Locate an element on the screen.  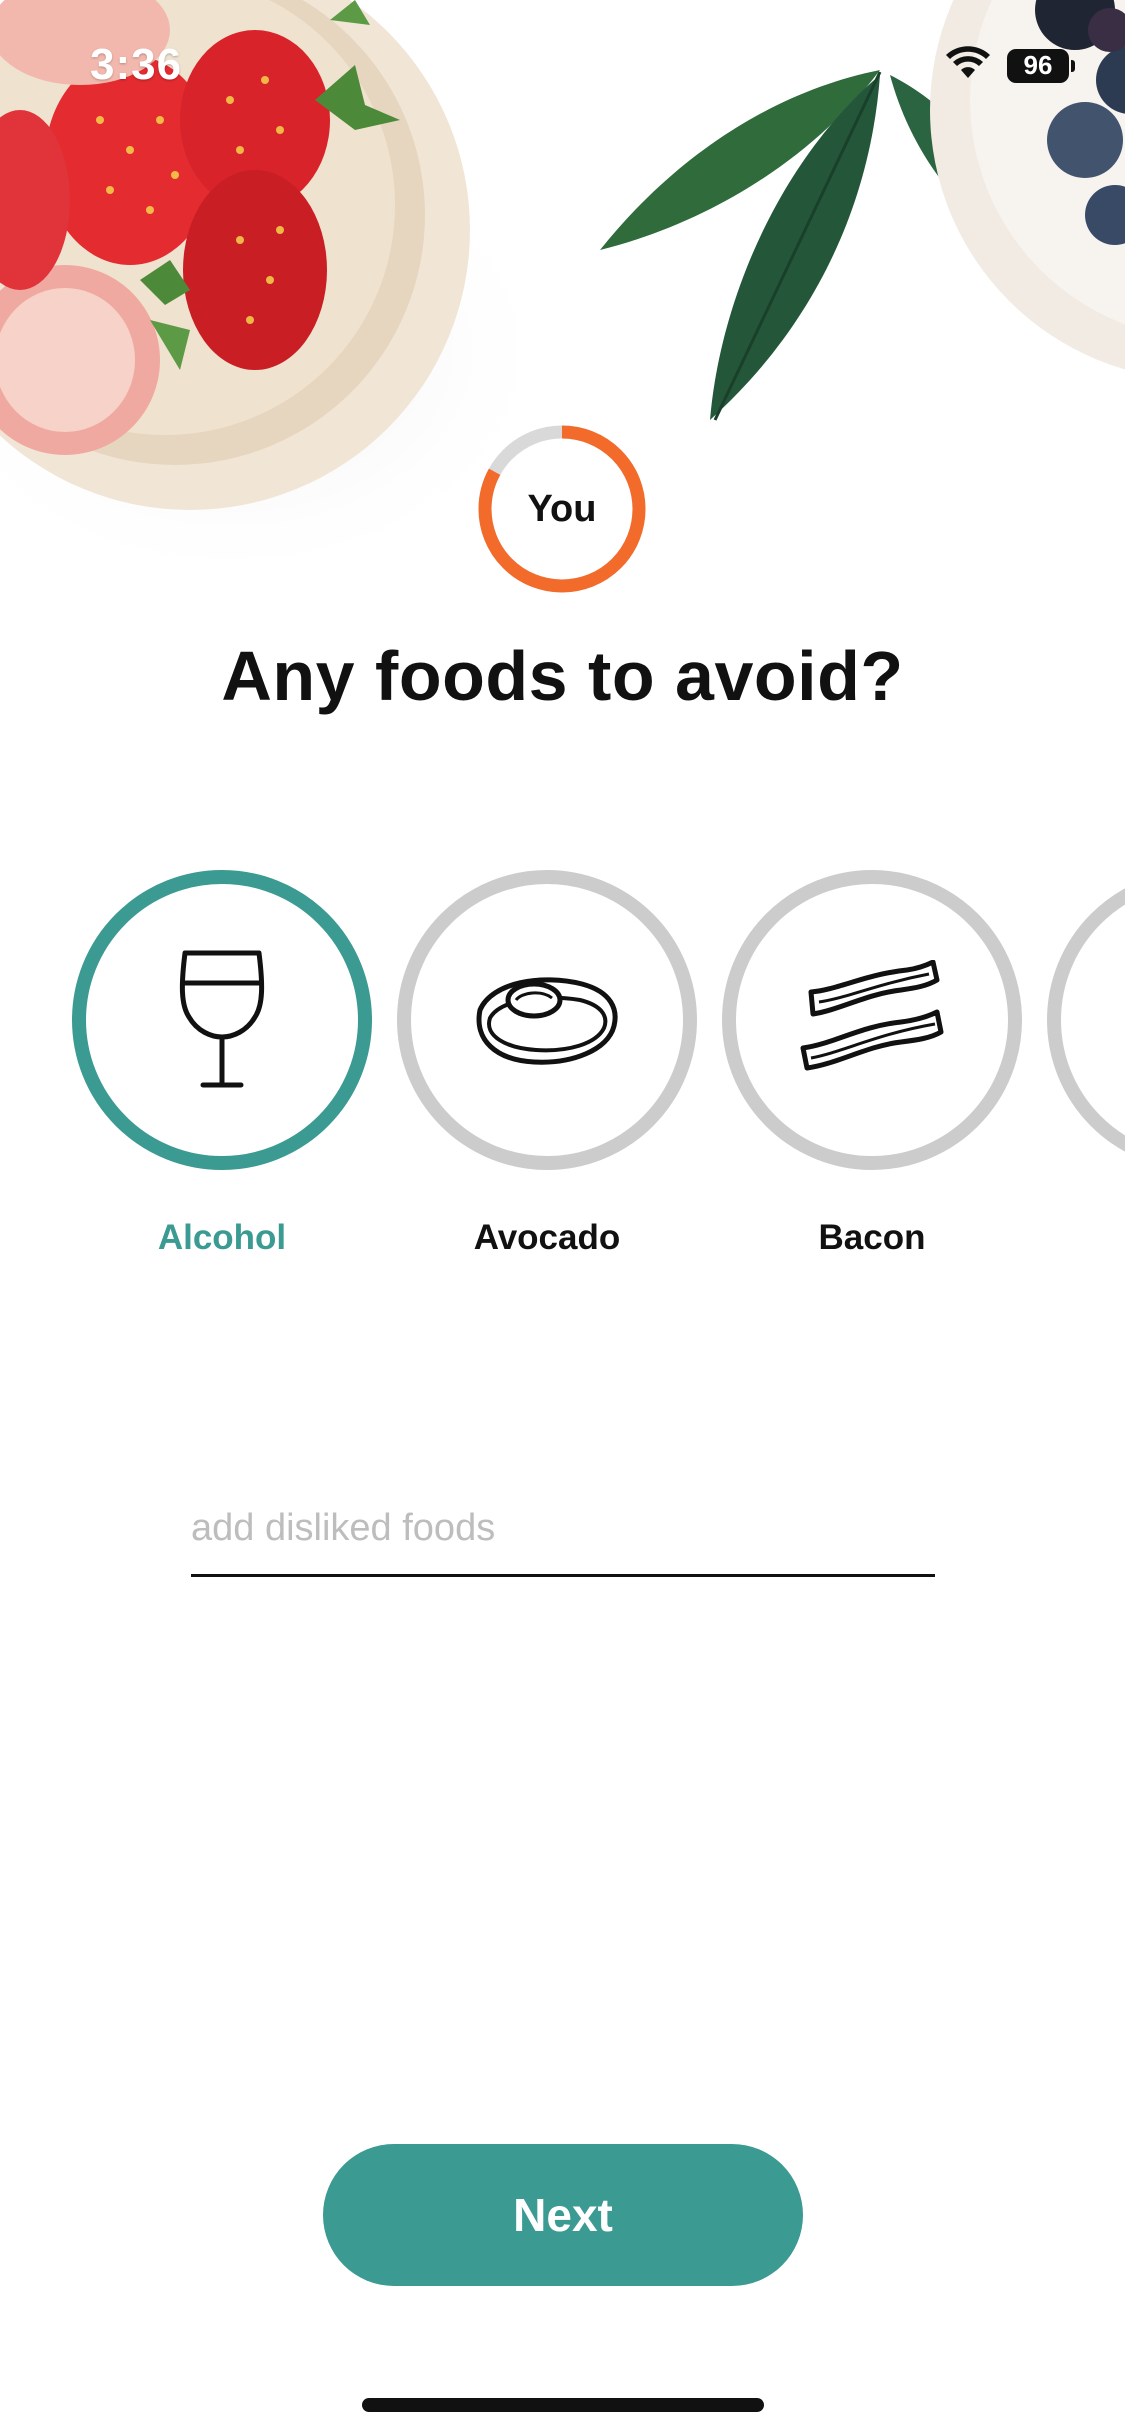
battery-icon: 96 is located at coordinates (1041, 65).